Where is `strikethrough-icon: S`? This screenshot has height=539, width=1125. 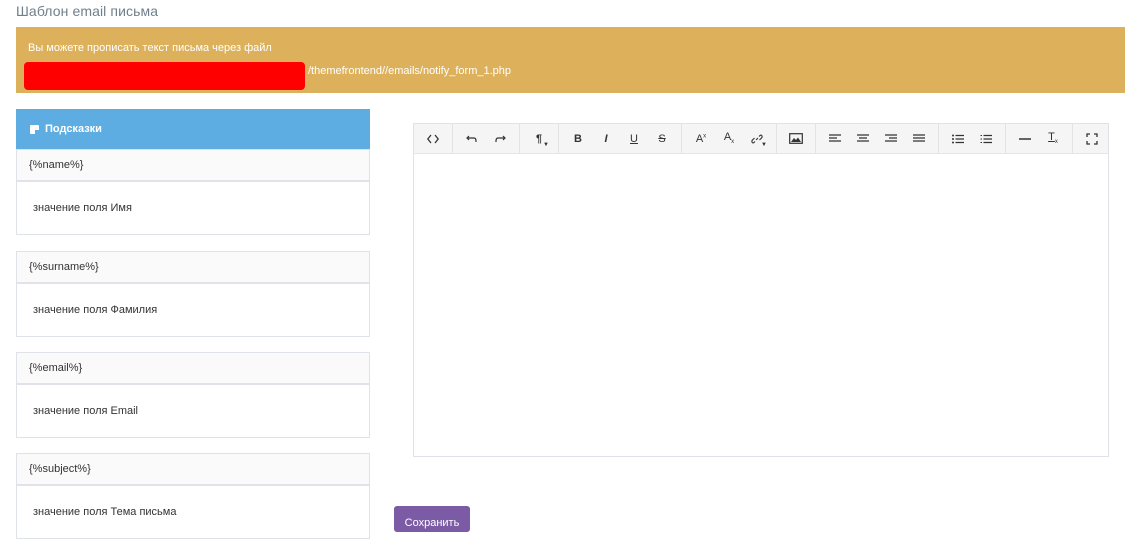
strikethrough-icon: S is located at coordinates (662, 138).